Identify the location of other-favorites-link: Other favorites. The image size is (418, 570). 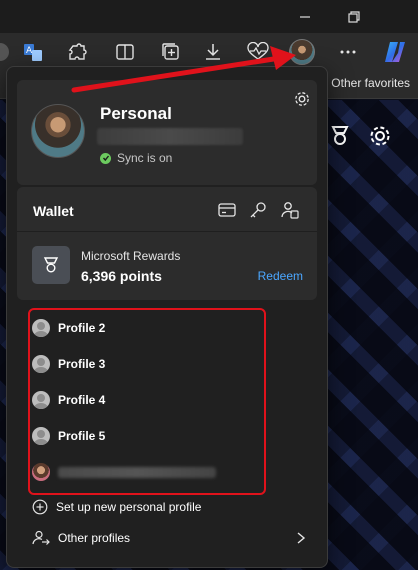
(370, 83).